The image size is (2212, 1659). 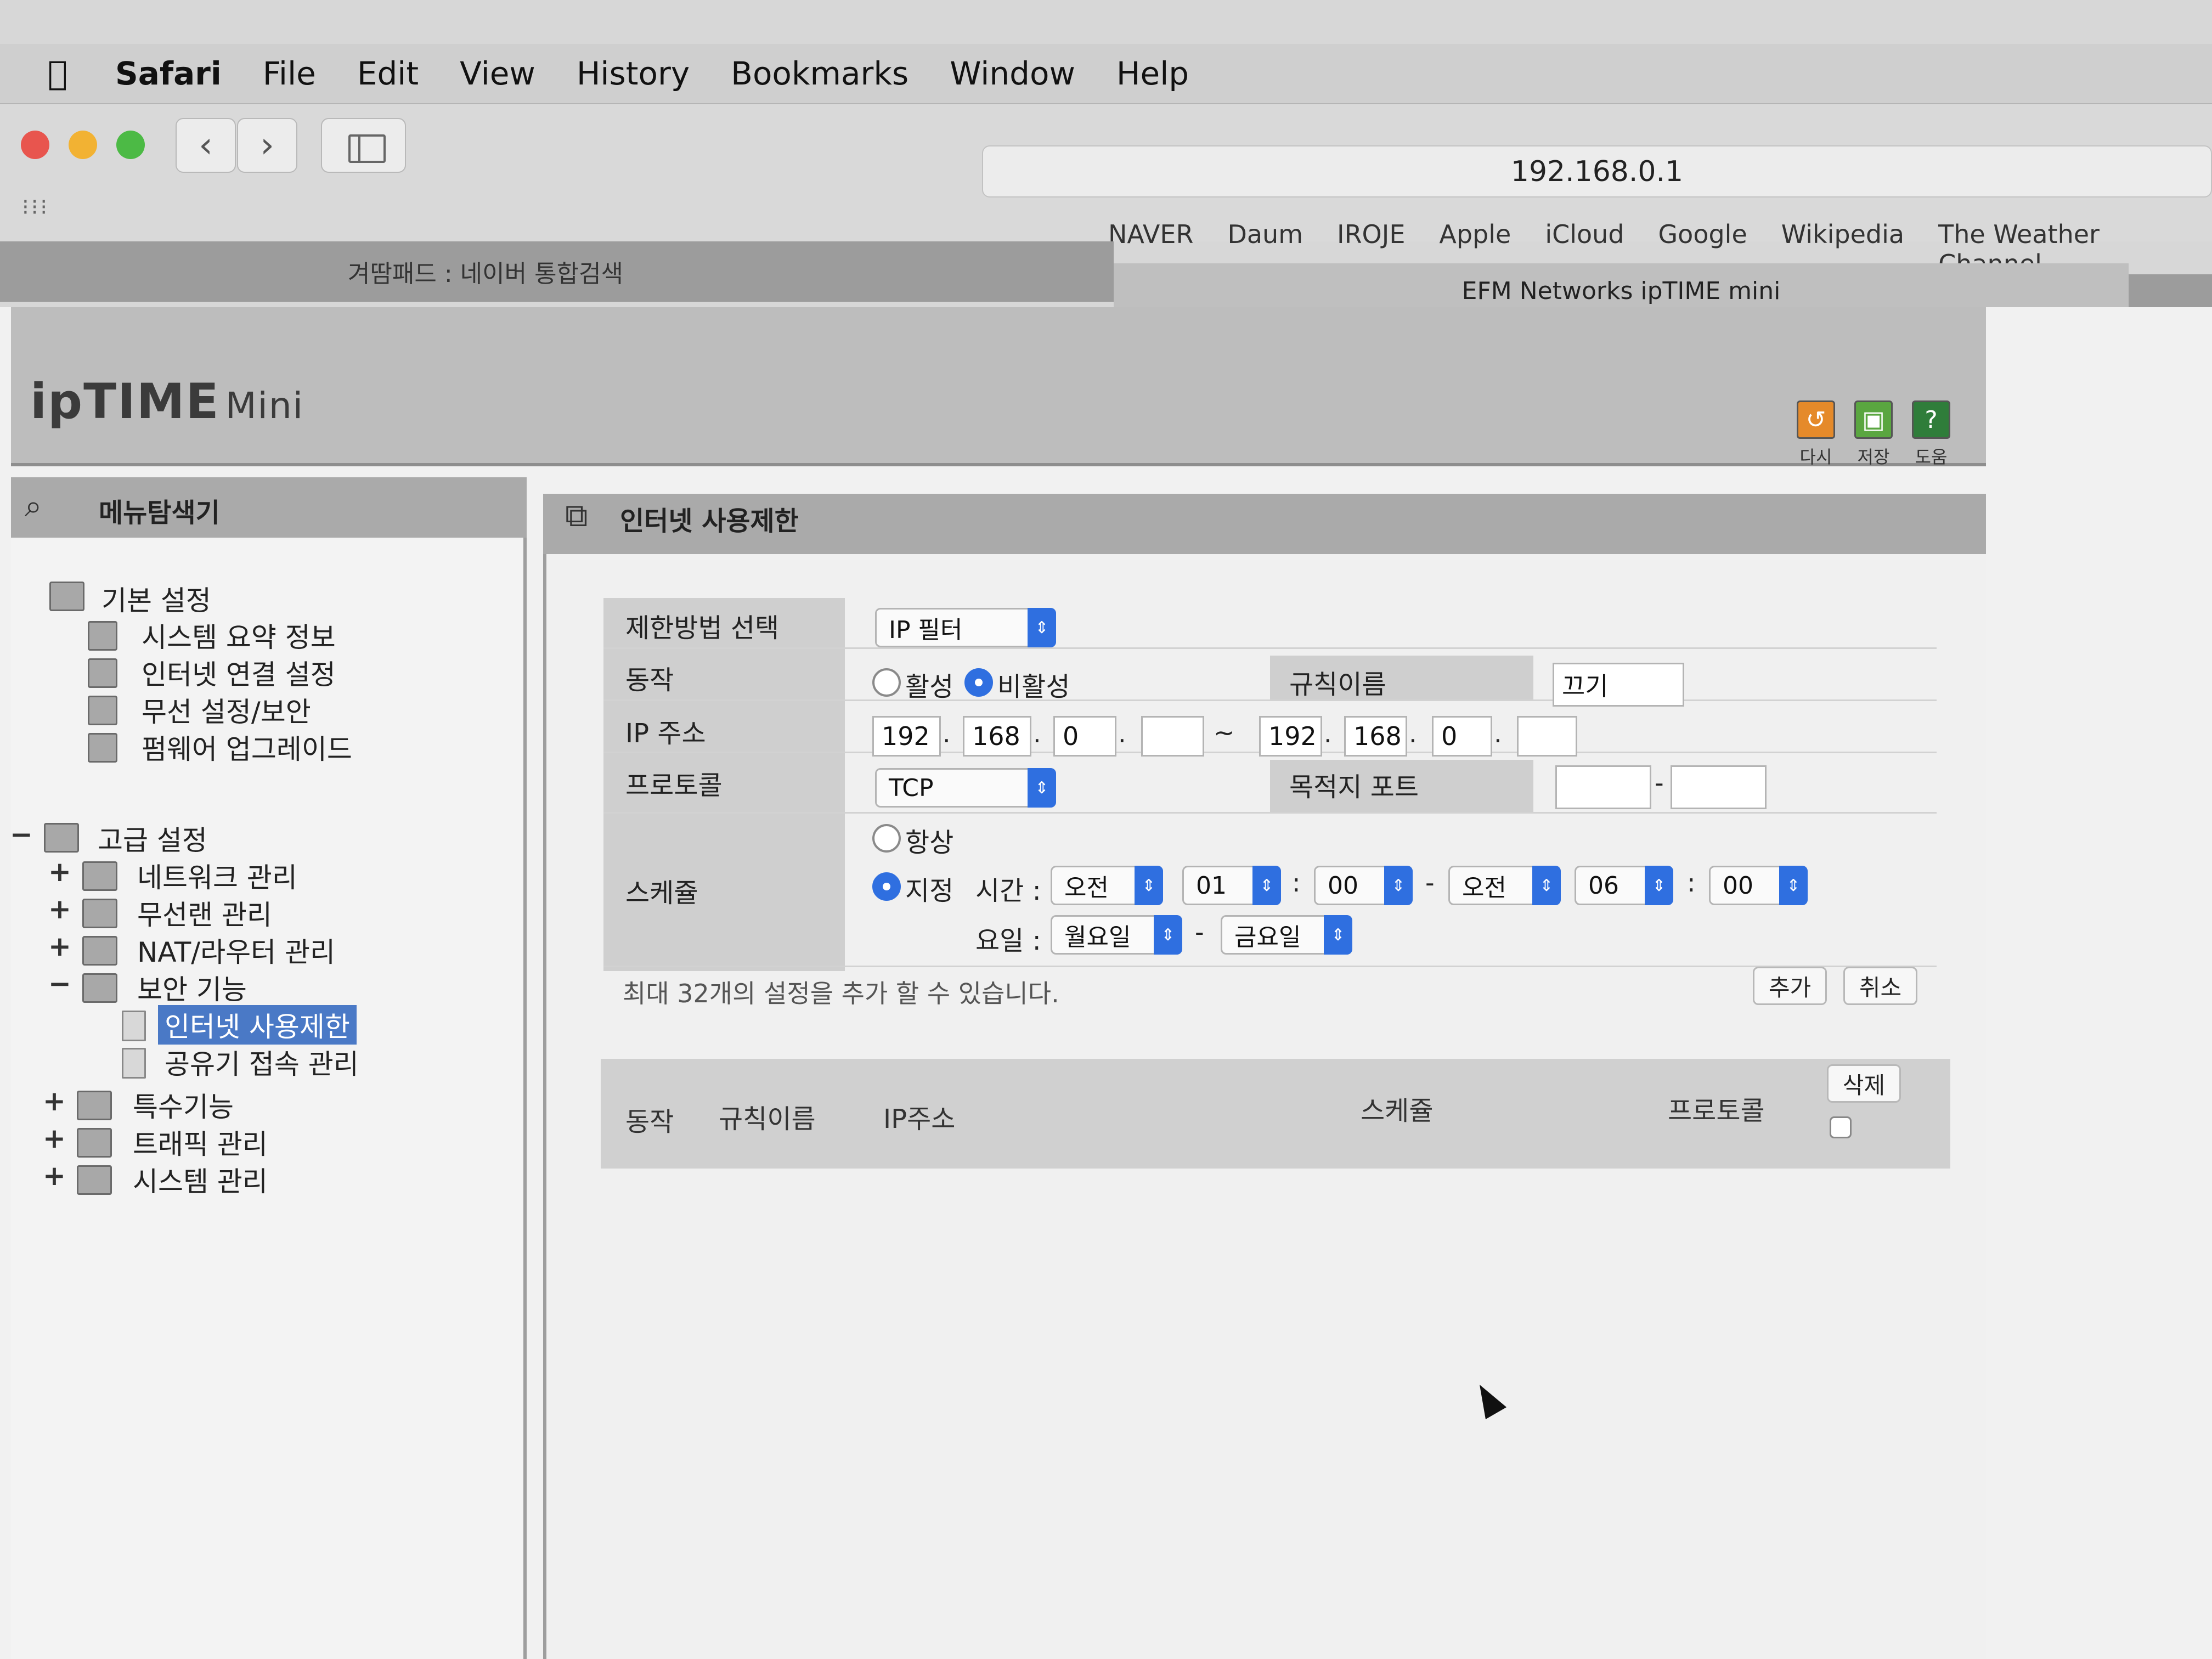 I want to click on favorite-weather-channel: The Weather Channel, so click(x=2058, y=249).